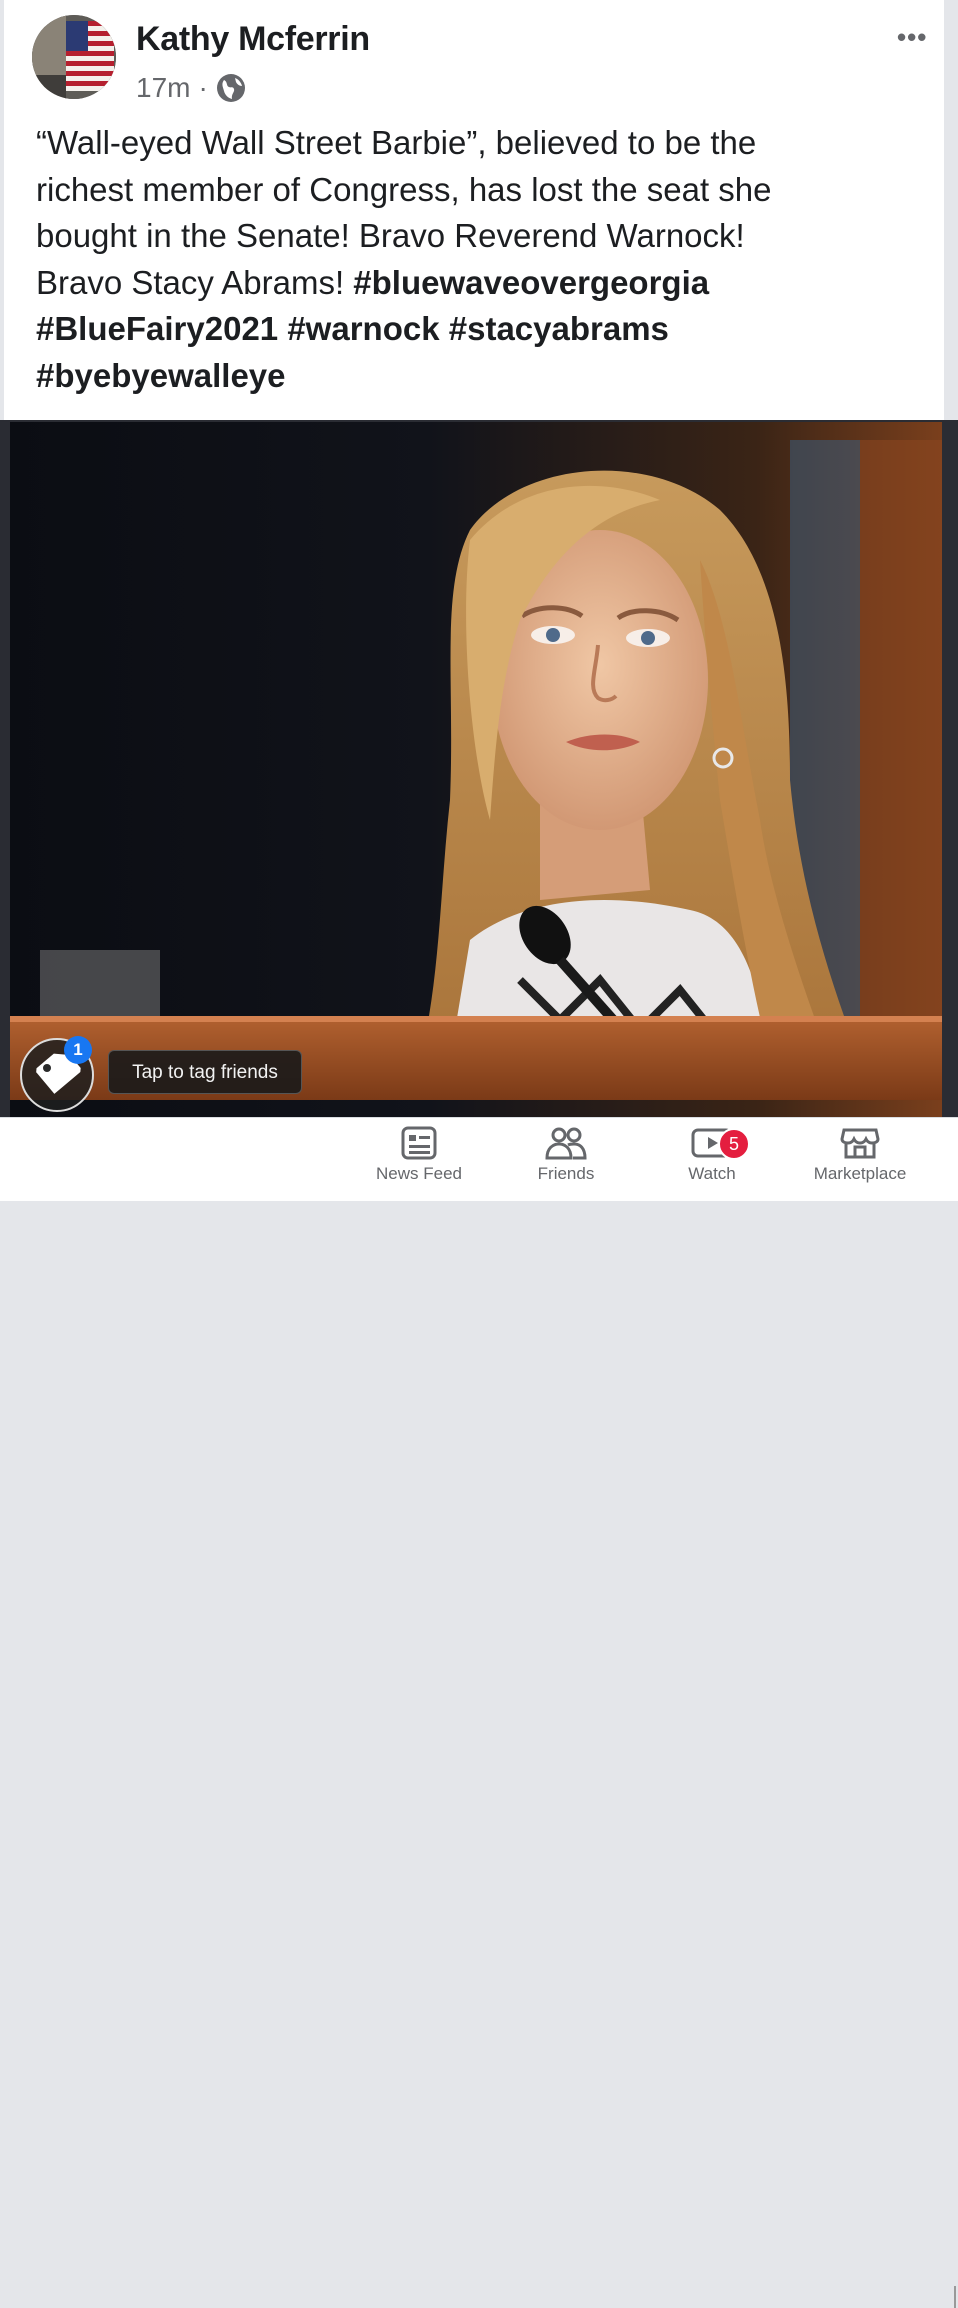 This screenshot has height=2308, width=958. I want to click on post-text-line: Bravo Stacy Abrams!, so click(195, 282).